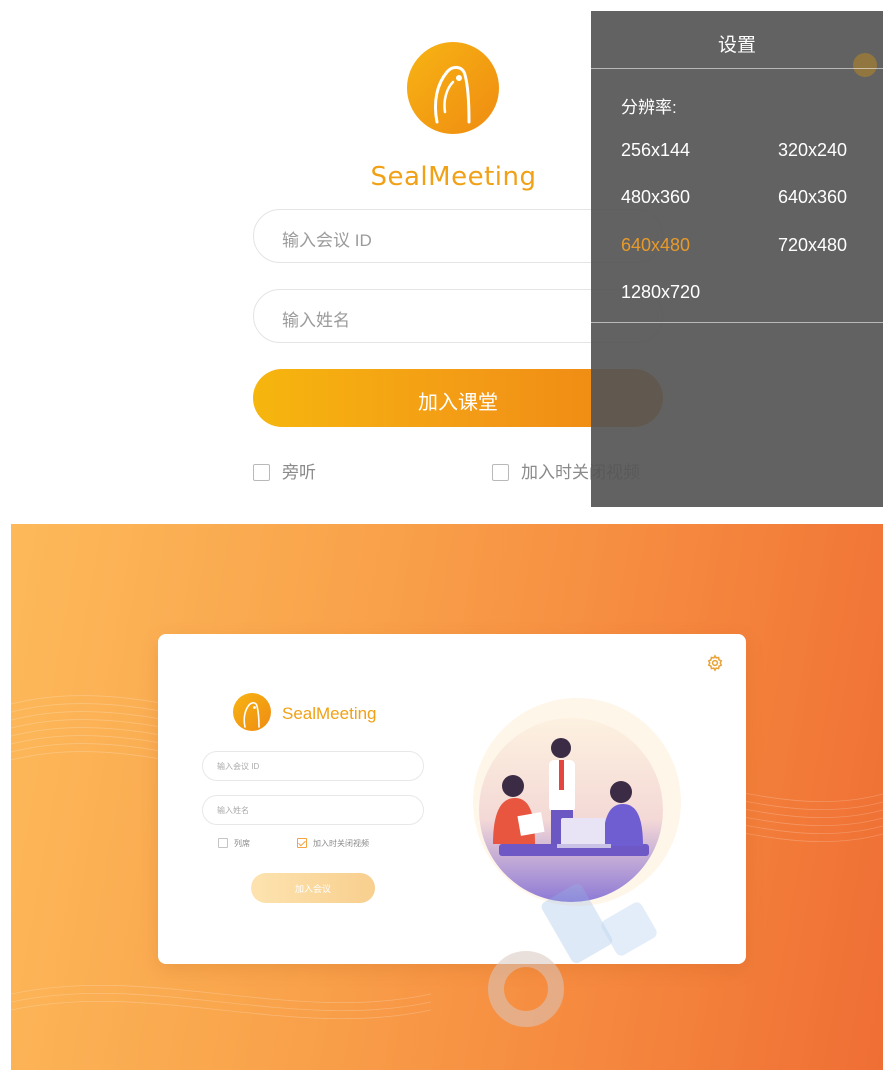  What do you see at coordinates (299, 472) in the screenshot?
I see `listen-only-label: 旁听` at bounding box center [299, 472].